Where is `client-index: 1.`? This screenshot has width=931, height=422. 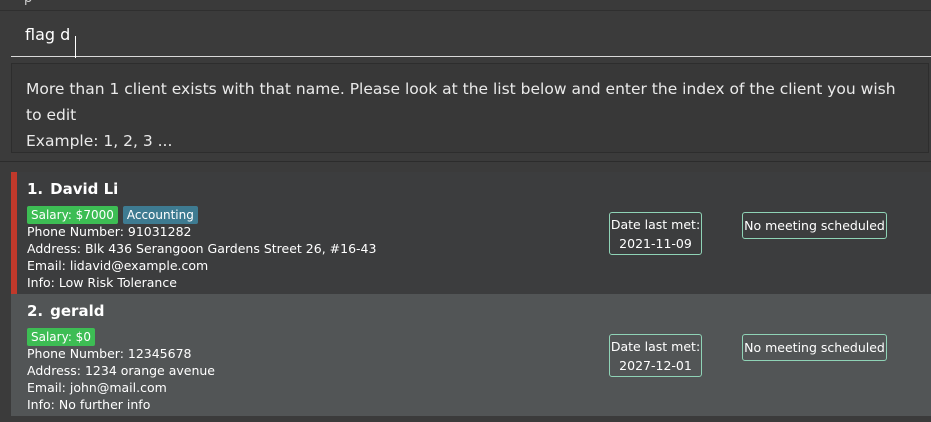
client-index: 1. is located at coordinates (35, 189).